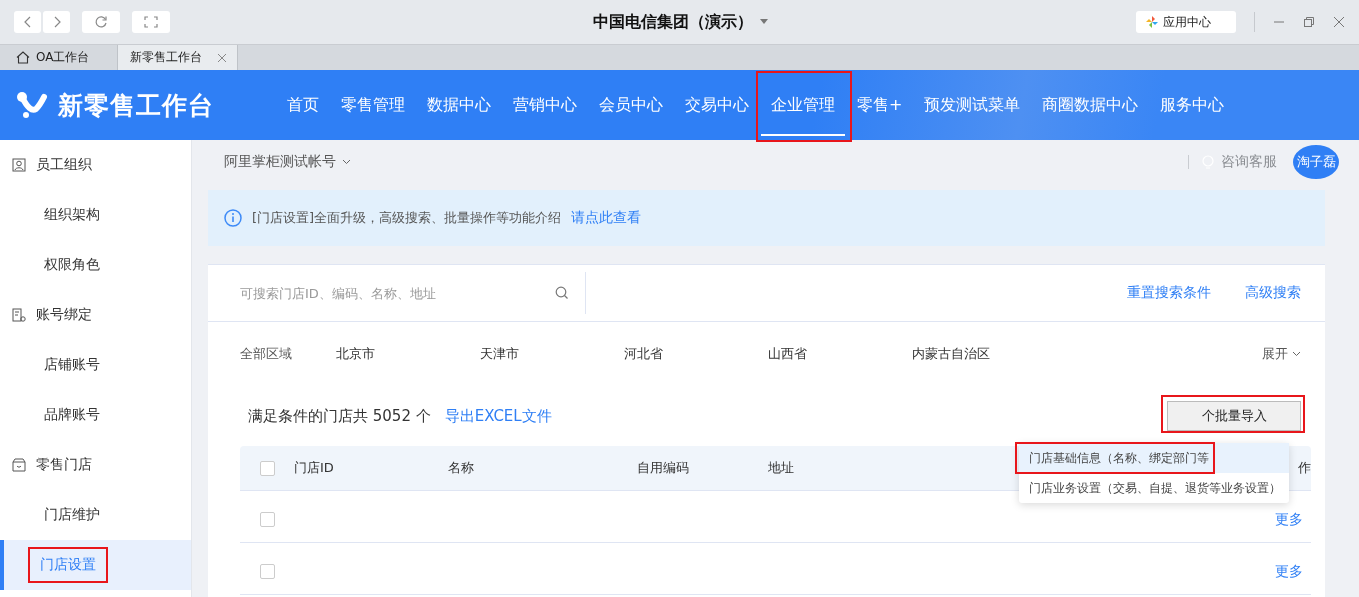  Describe the element at coordinates (178, 57) in the screenshot. I see `browser-tab: 新零售工作台` at that location.